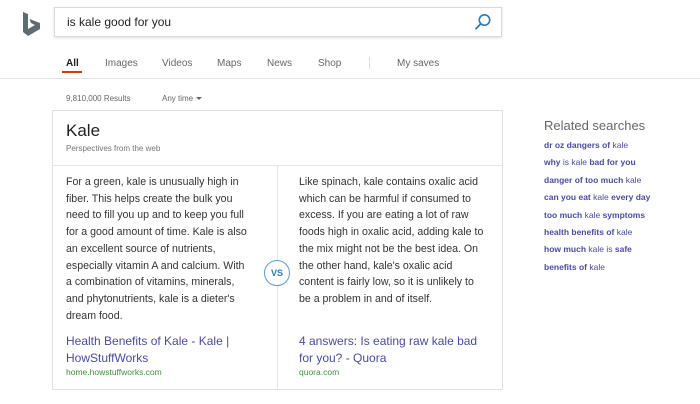  I want to click on tab-shop: Shop, so click(329, 63).